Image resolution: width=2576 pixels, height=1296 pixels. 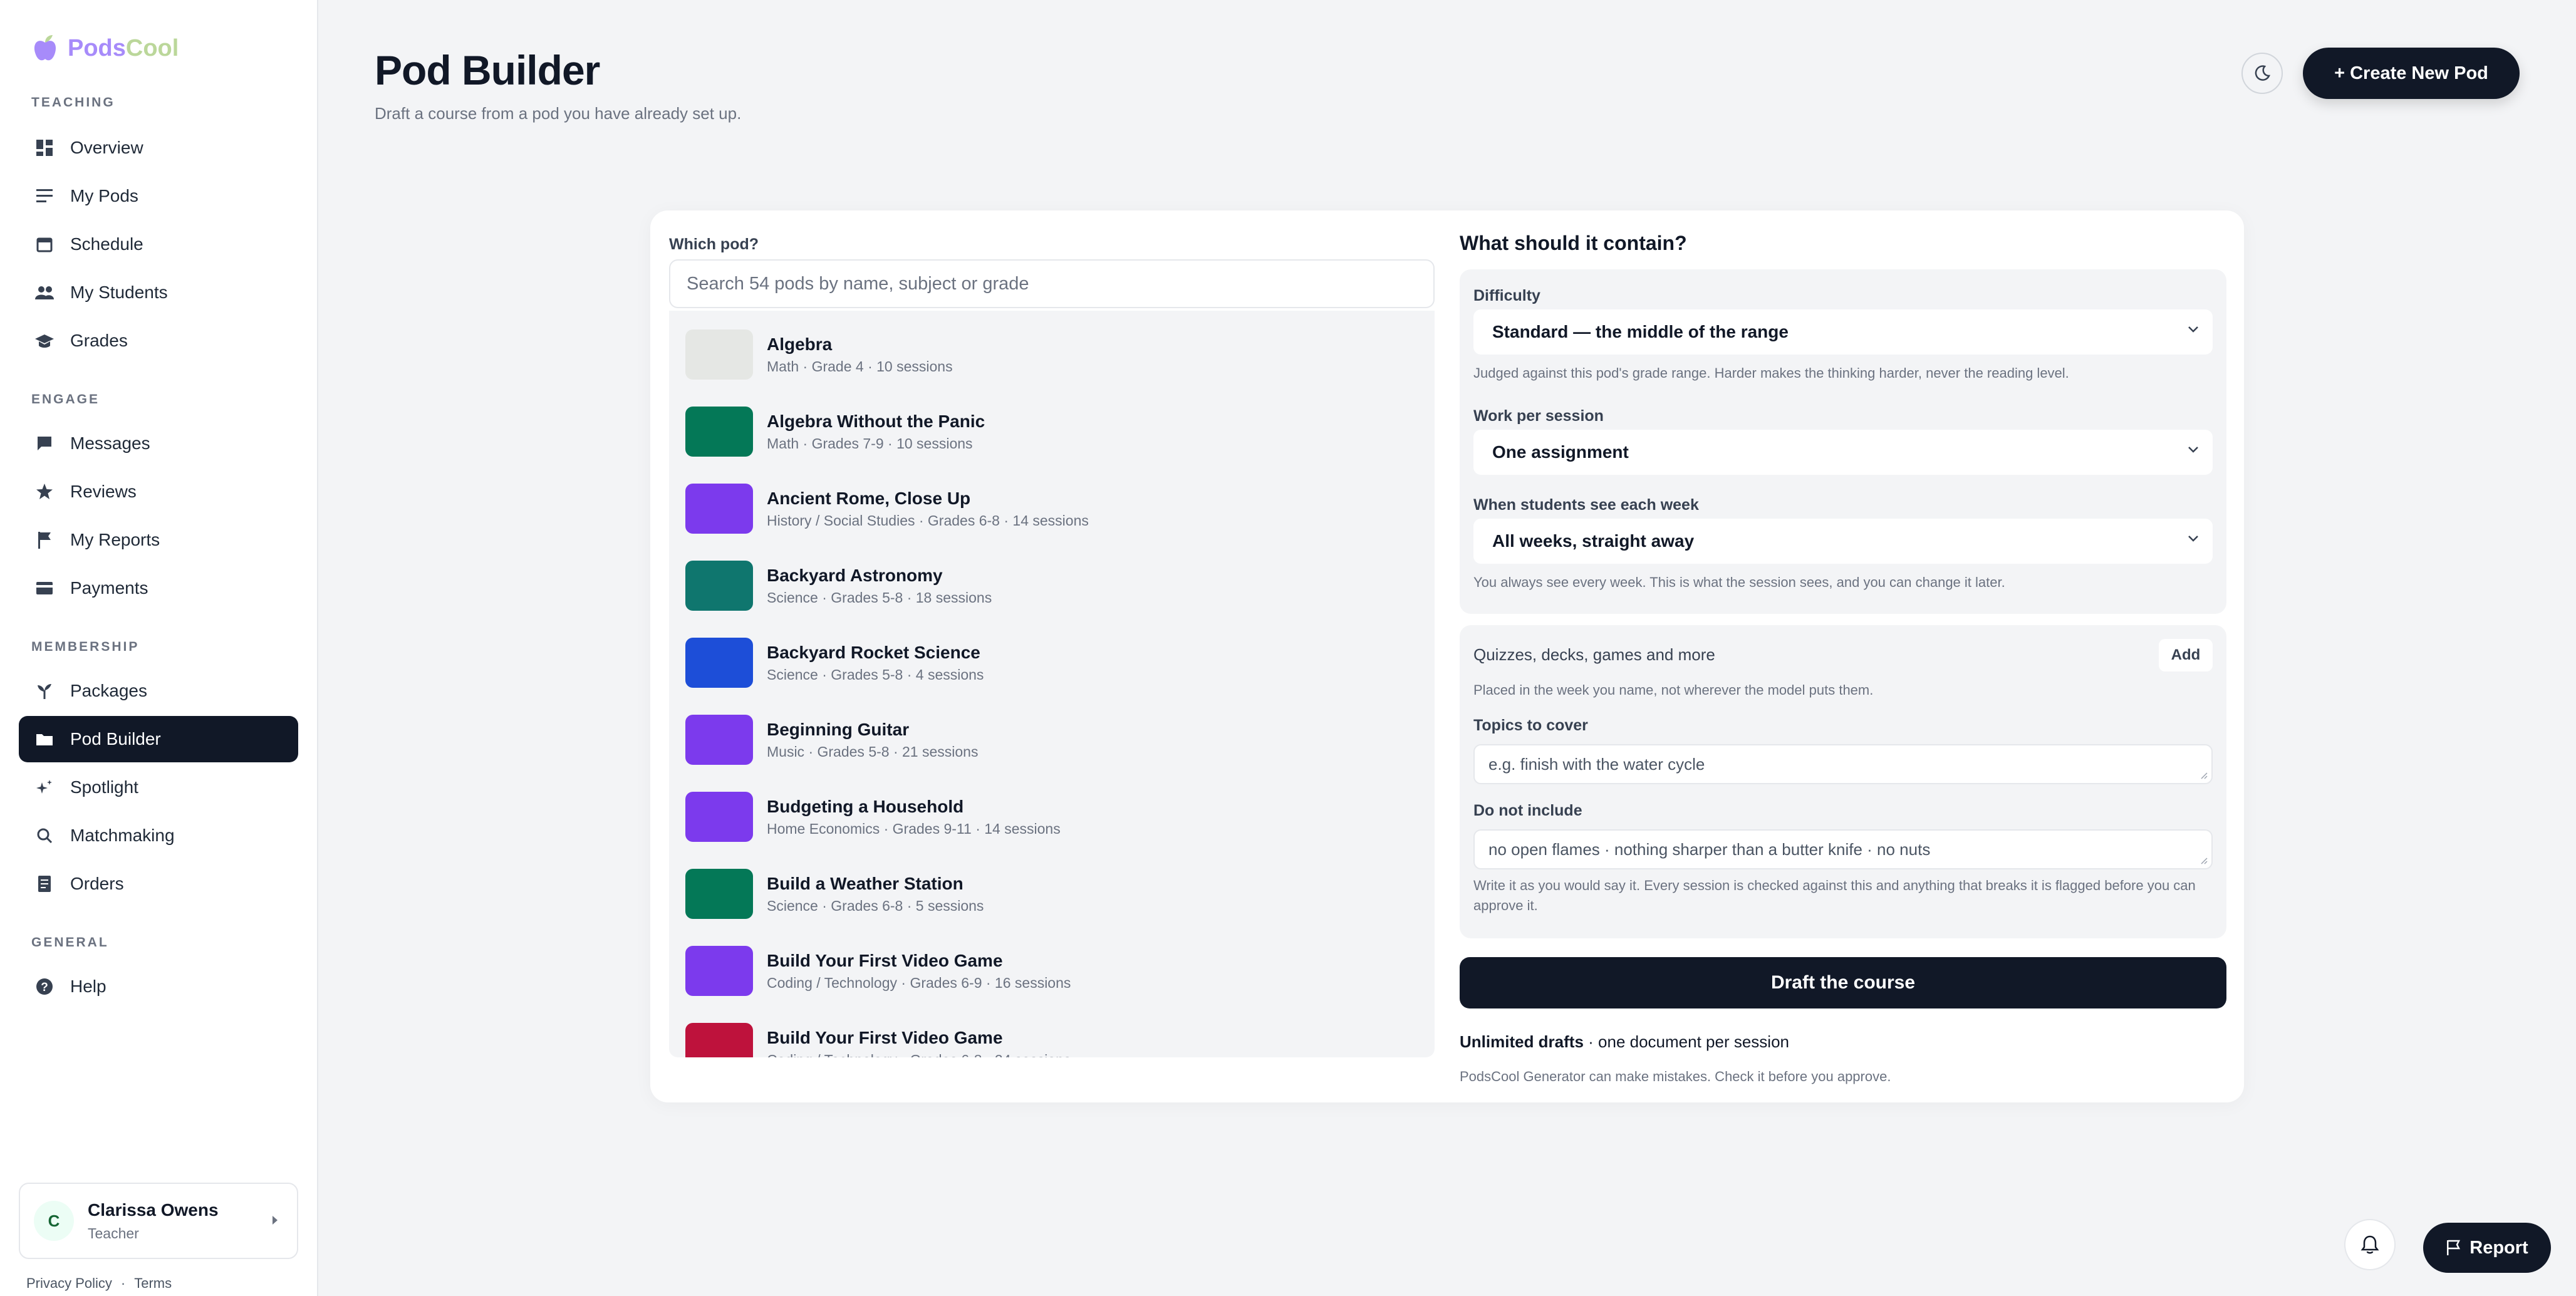 I want to click on pod-name: Backyard Rocket Science, so click(x=874, y=652).